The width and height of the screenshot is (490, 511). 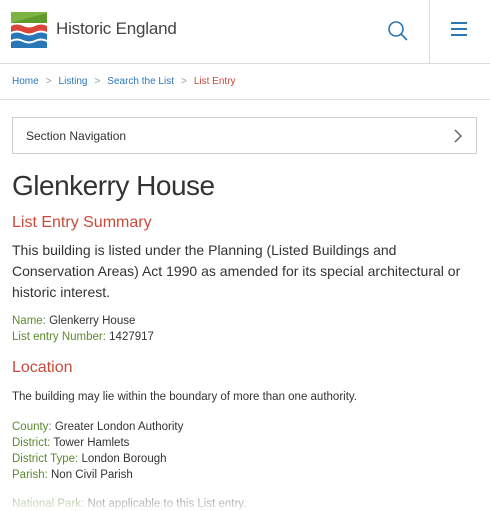 What do you see at coordinates (29, 321) in the screenshot?
I see `name-key: Name:` at bounding box center [29, 321].